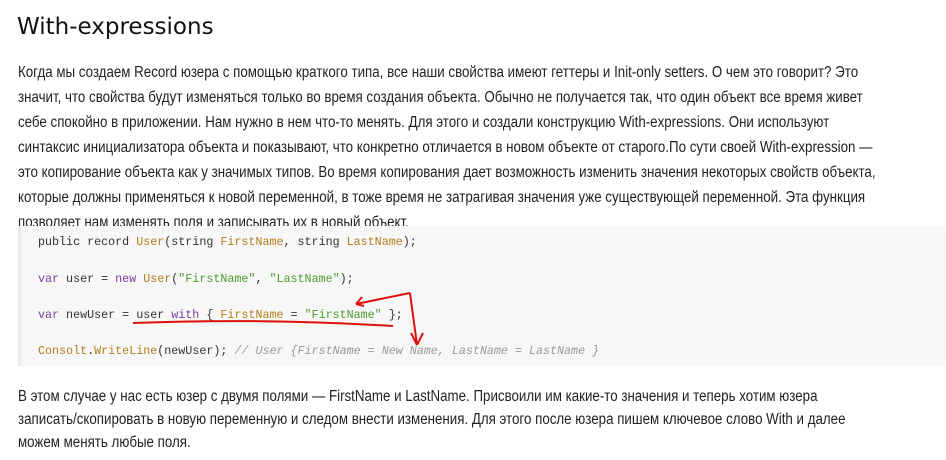 The width and height of the screenshot is (946, 460). What do you see at coordinates (416, 319) in the screenshot?
I see `arrow-down-icon` at bounding box center [416, 319].